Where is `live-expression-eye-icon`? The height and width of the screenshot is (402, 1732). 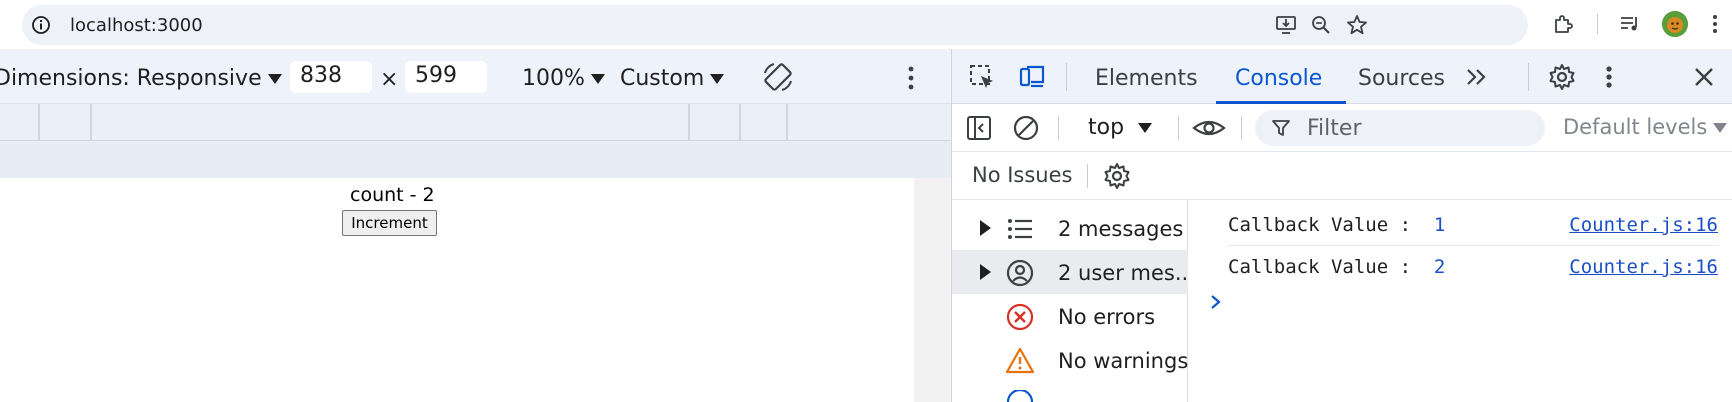
live-expression-eye-icon is located at coordinates (1209, 128).